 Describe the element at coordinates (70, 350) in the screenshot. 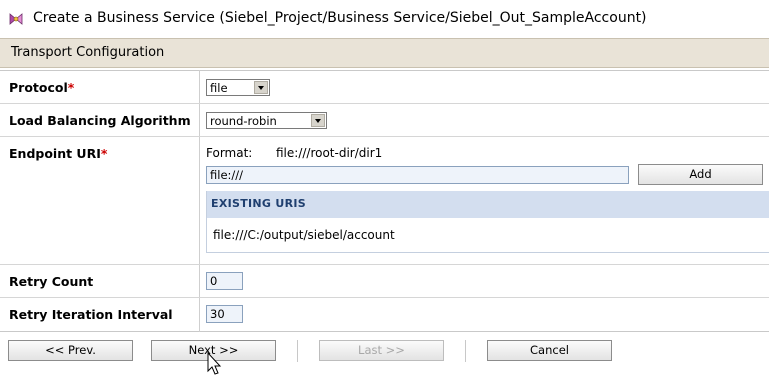

I see `prev-button: << Prev.` at that location.